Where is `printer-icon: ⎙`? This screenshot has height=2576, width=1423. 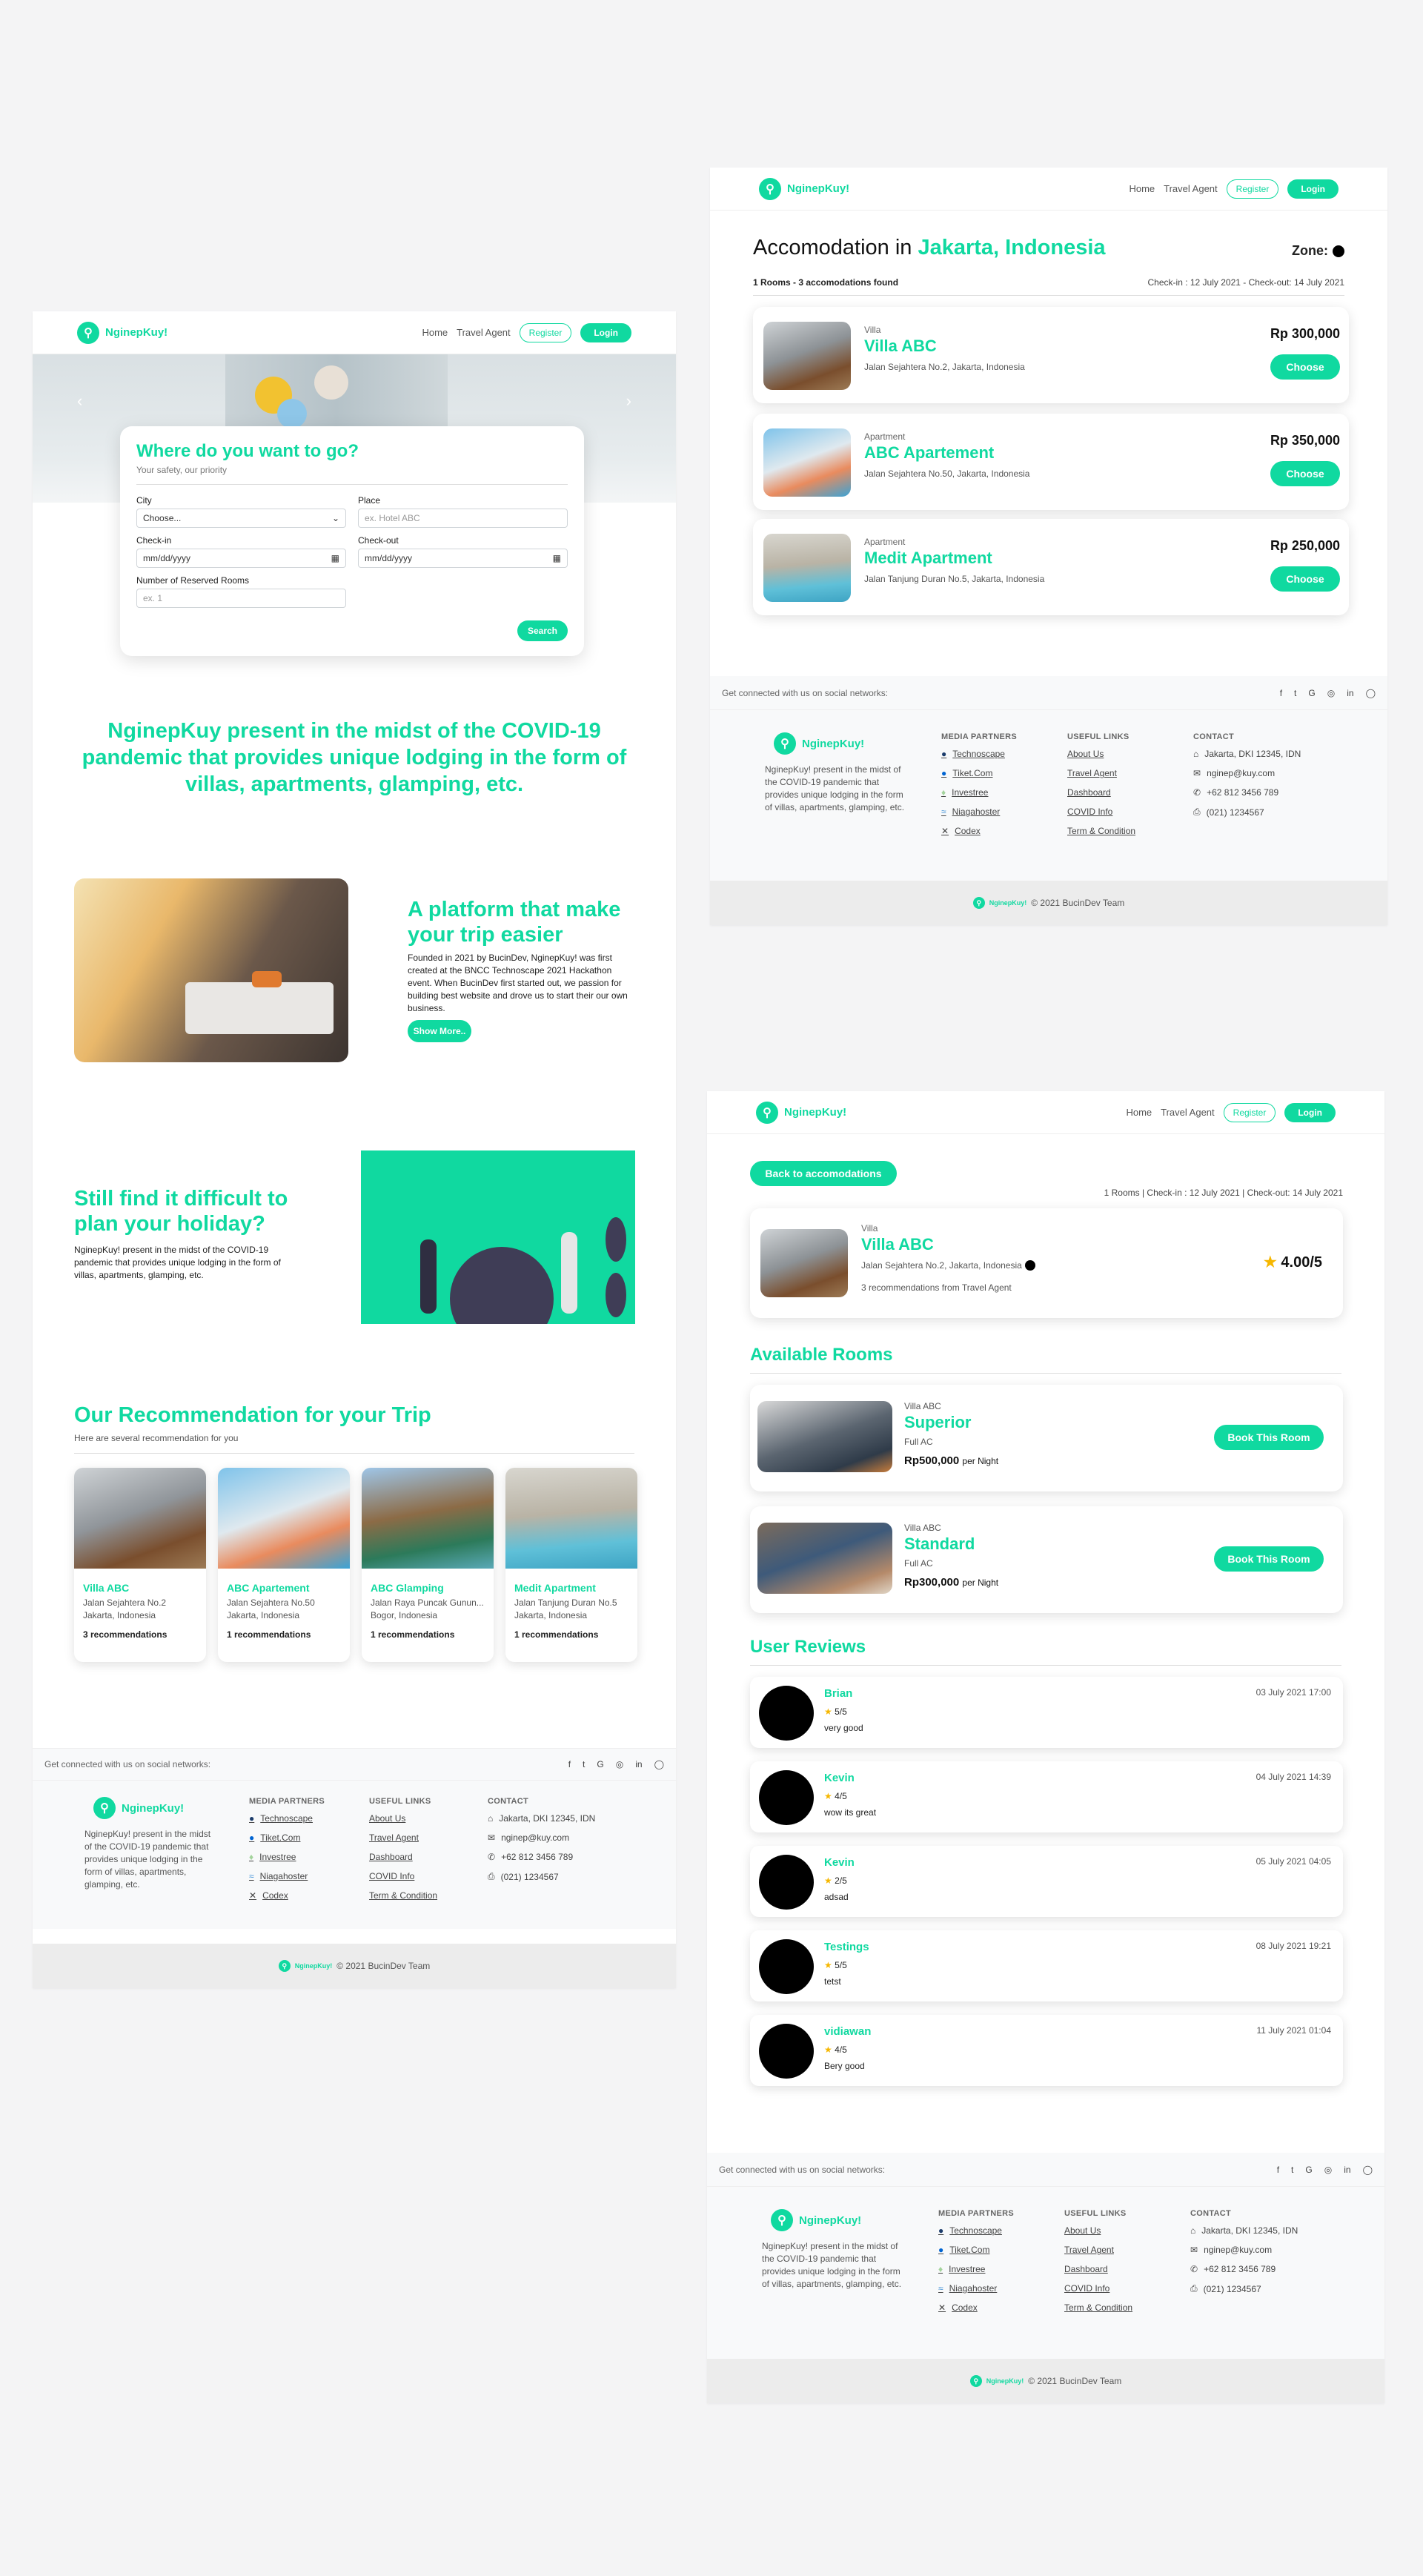
printer-icon: ⎙ is located at coordinates (1194, 2288).